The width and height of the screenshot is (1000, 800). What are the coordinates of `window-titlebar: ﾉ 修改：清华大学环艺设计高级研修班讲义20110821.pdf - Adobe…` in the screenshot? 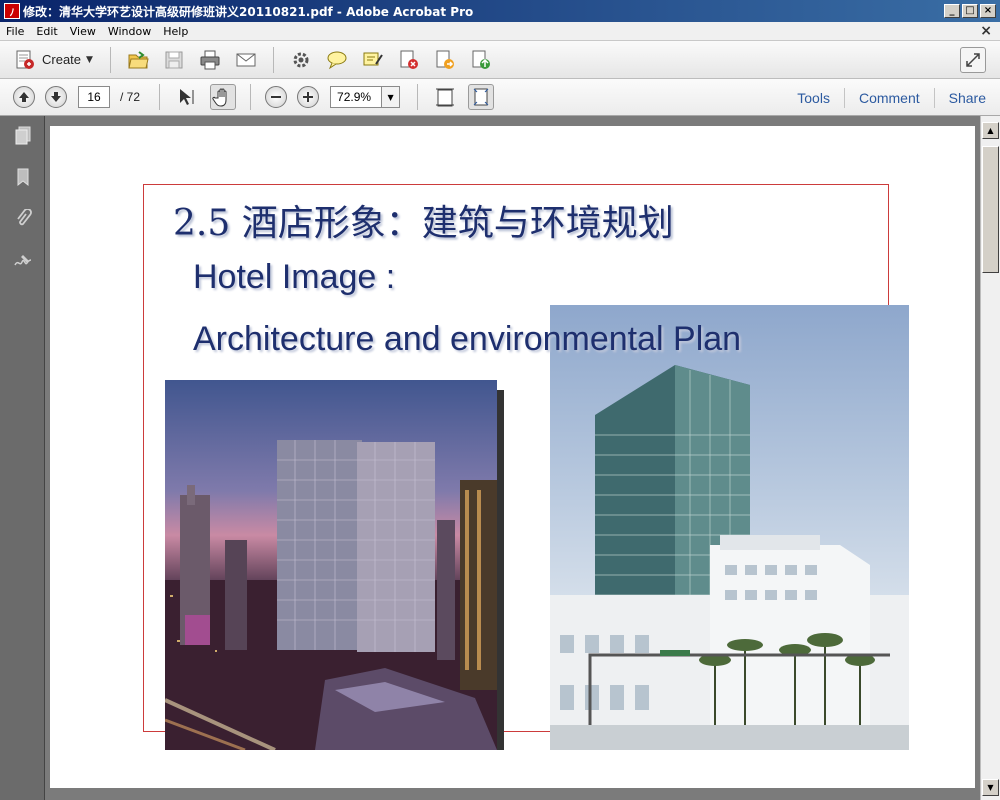 It's located at (500, 11).